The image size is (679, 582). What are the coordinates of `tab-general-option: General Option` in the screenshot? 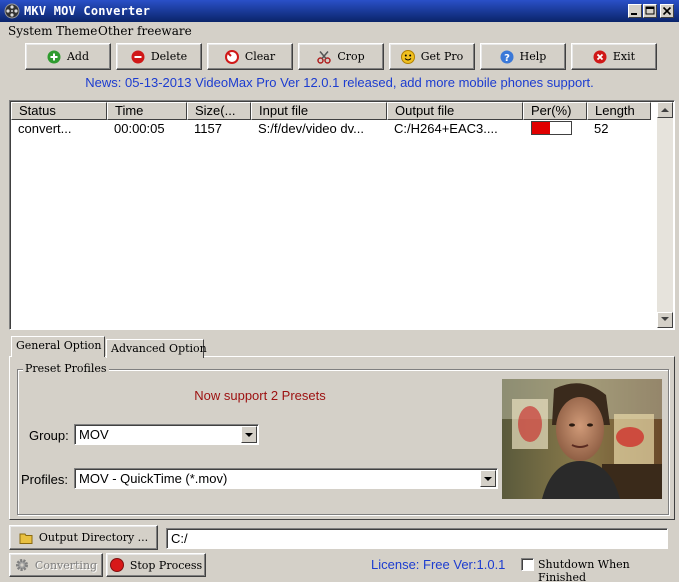 It's located at (58, 346).